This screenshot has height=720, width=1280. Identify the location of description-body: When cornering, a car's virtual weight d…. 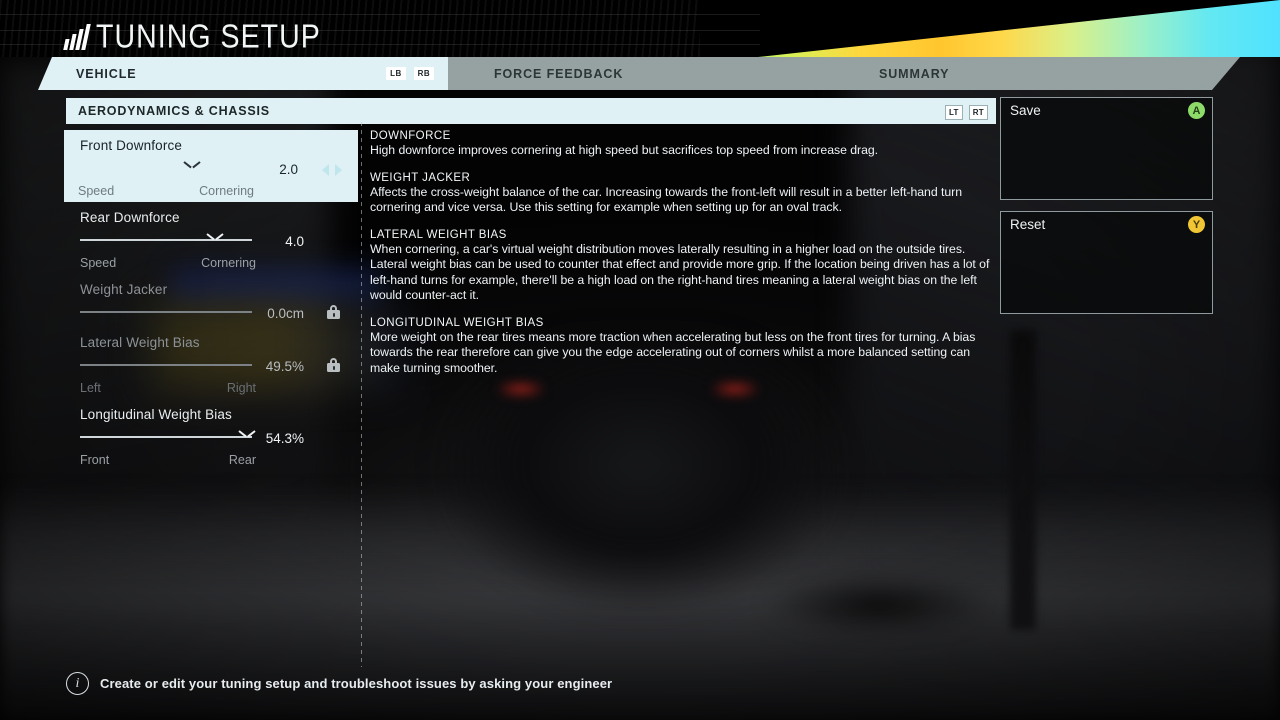
(680, 272).